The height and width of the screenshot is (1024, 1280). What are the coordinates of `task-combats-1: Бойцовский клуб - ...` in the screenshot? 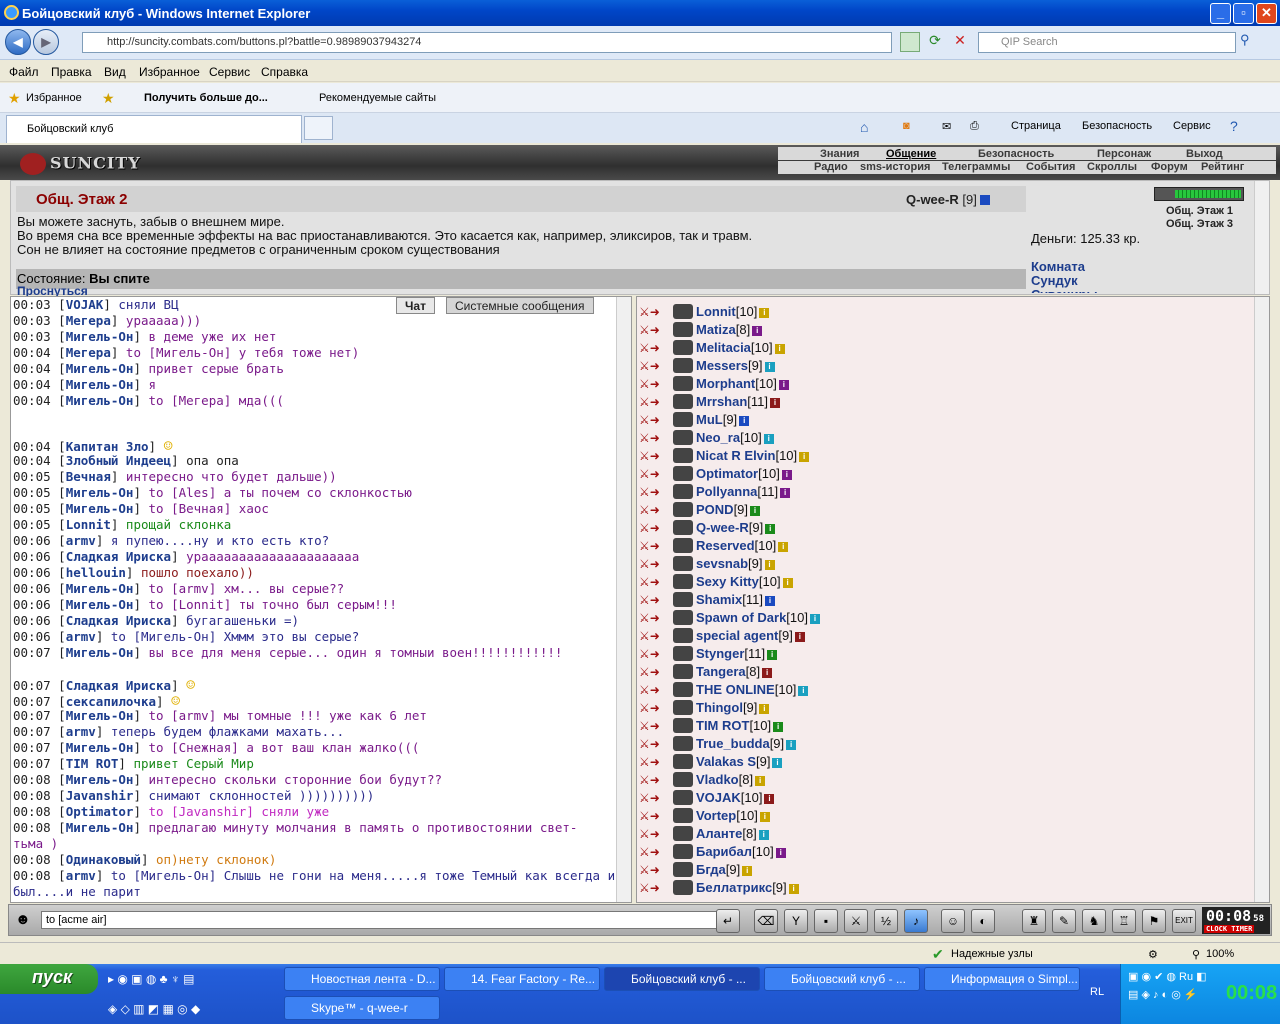 It's located at (682, 979).